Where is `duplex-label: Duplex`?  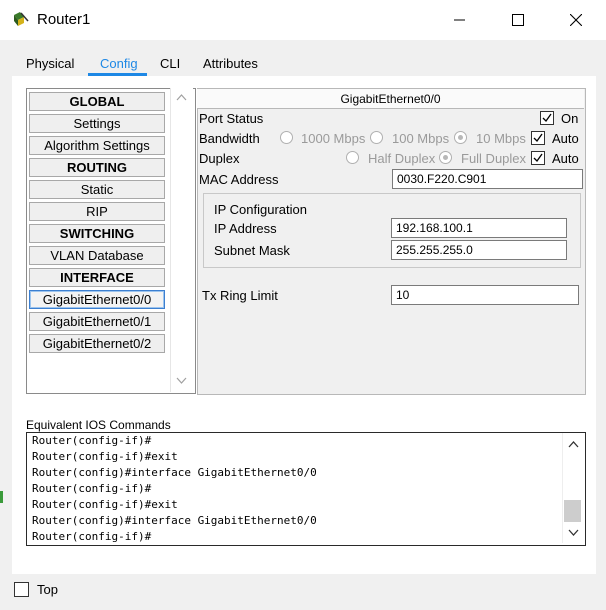
duplex-label: Duplex is located at coordinates (219, 158).